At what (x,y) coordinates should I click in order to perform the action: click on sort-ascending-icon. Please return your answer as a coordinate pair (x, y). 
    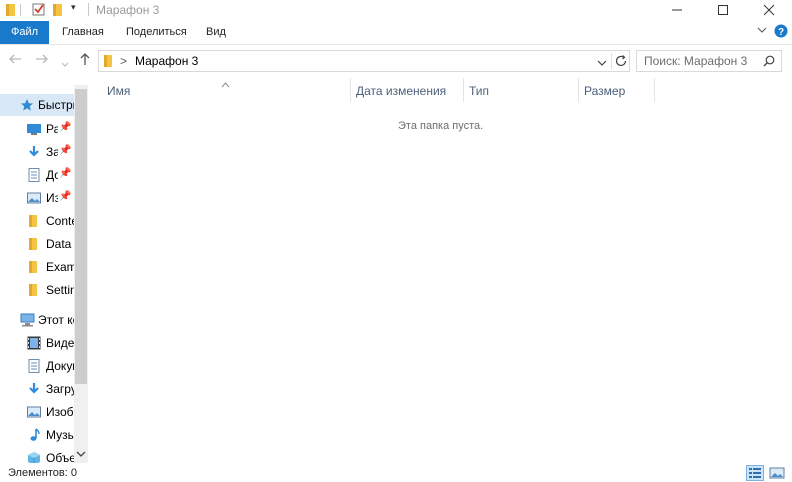
    Looking at the image, I should click on (225, 84).